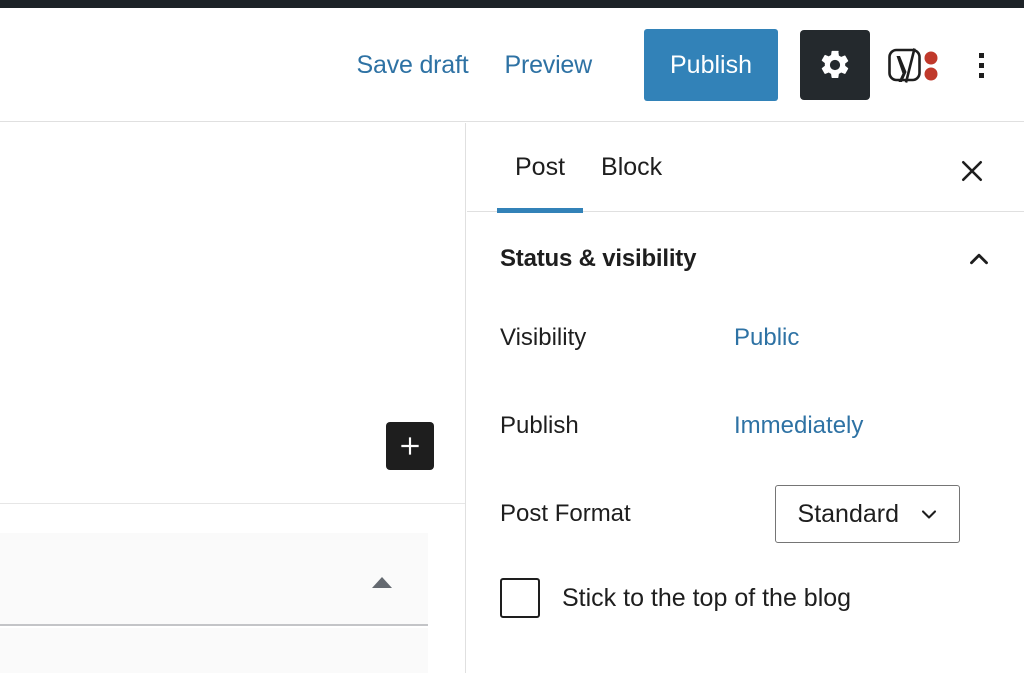 This screenshot has height=673, width=1024. Describe the element at coordinates (707, 597) in the screenshot. I see `sticky-post-label: Stick to the top of the blog` at that location.